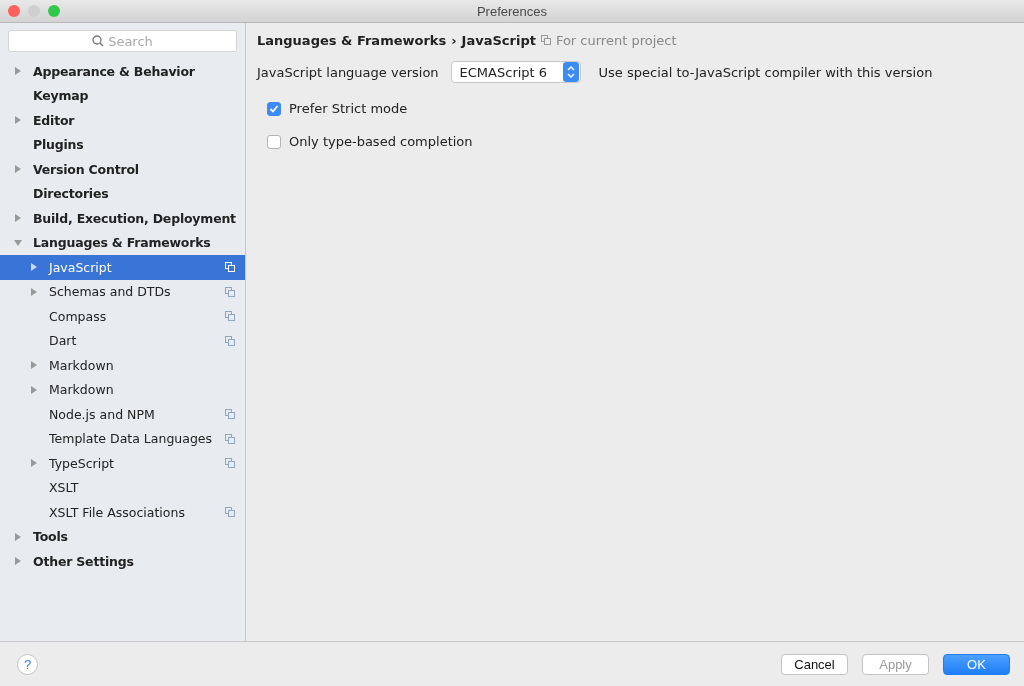 Image resolution: width=1024 pixels, height=686 pixels. I want to click on settings-tree-item: Appearance & Behavior, so click(122, 71).